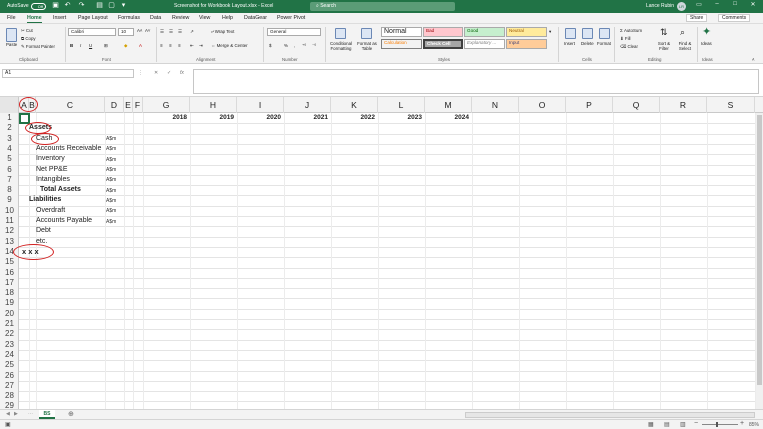 This screenshot has width=763, height=429. Describe the element at coordinates (64, 221) in the screenshot. I see `line-item-label: Accounts Payable` at that location.